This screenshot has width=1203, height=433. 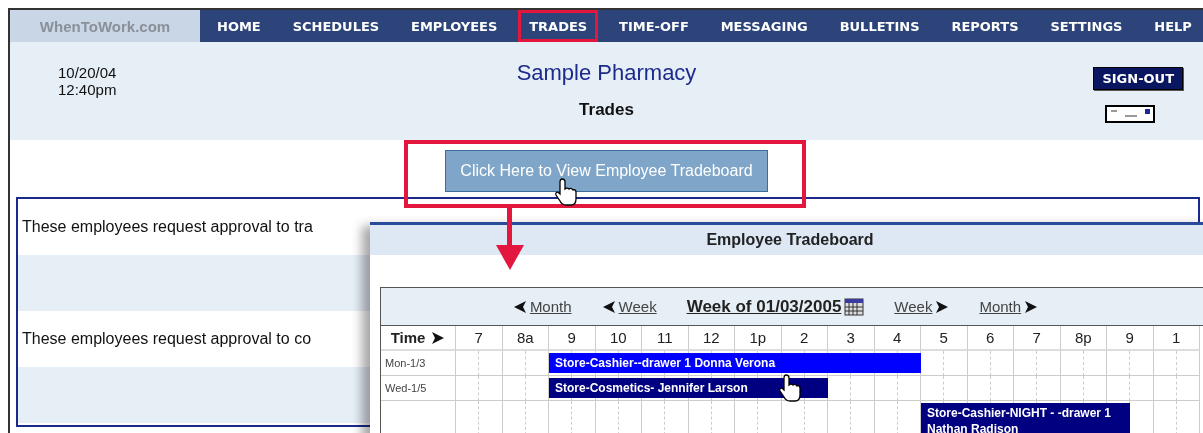 What do you see at coordinates (764, 26) in the screenshot?
I see `nav-tab: MESSAGING` at bounding box center [764, 26].